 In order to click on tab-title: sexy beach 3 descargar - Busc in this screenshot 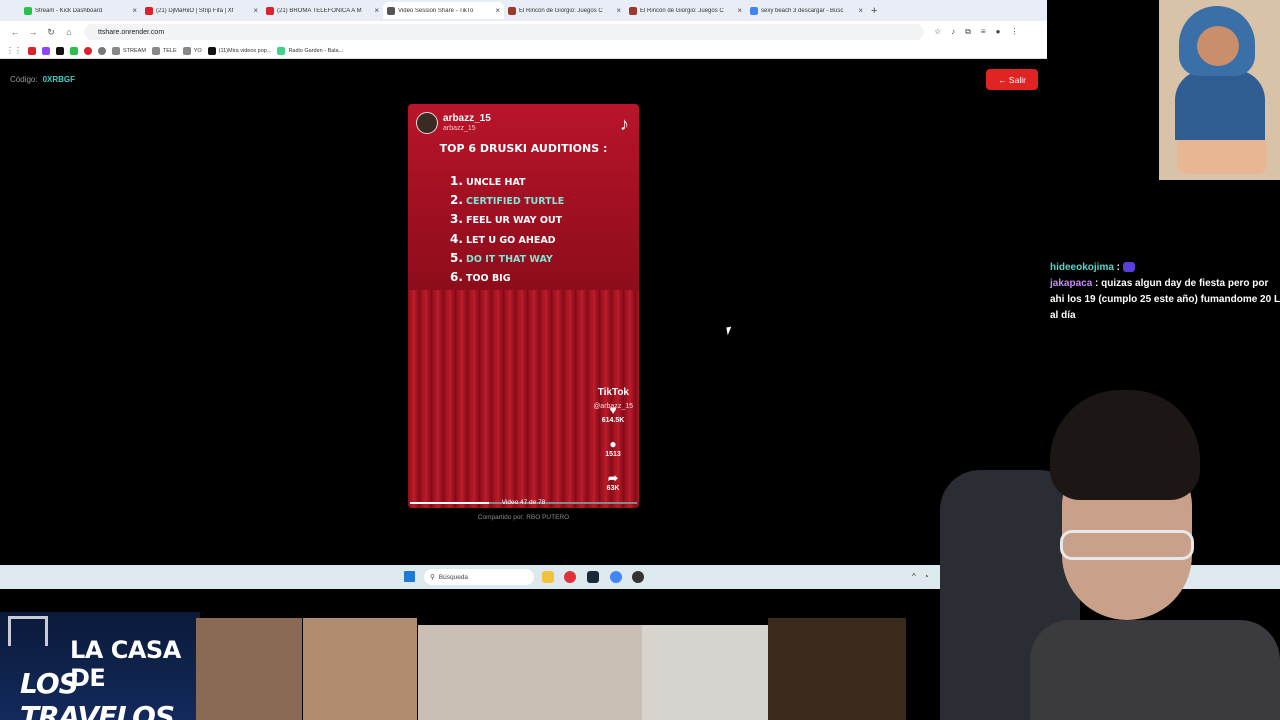, I will do `click(802, 10)`.